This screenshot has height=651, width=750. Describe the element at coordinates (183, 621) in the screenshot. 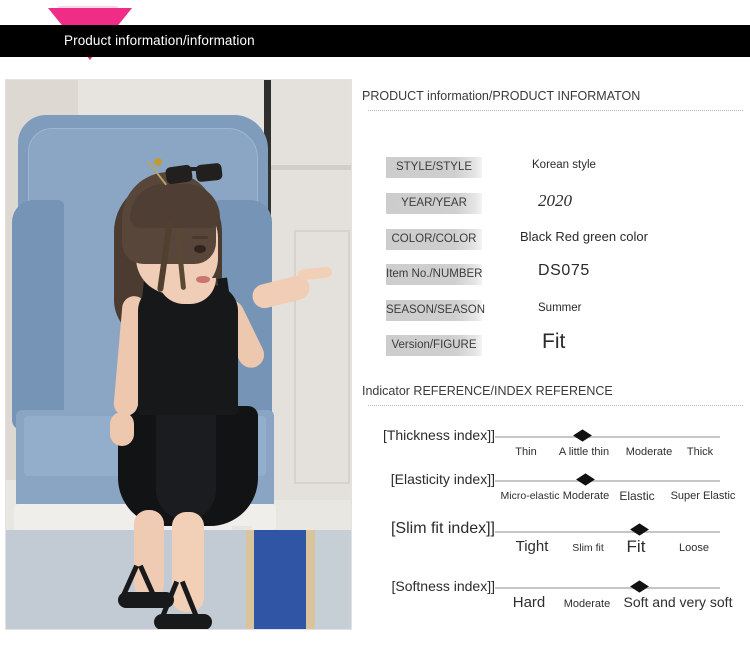

I see `photo-sandal-right` at that location.